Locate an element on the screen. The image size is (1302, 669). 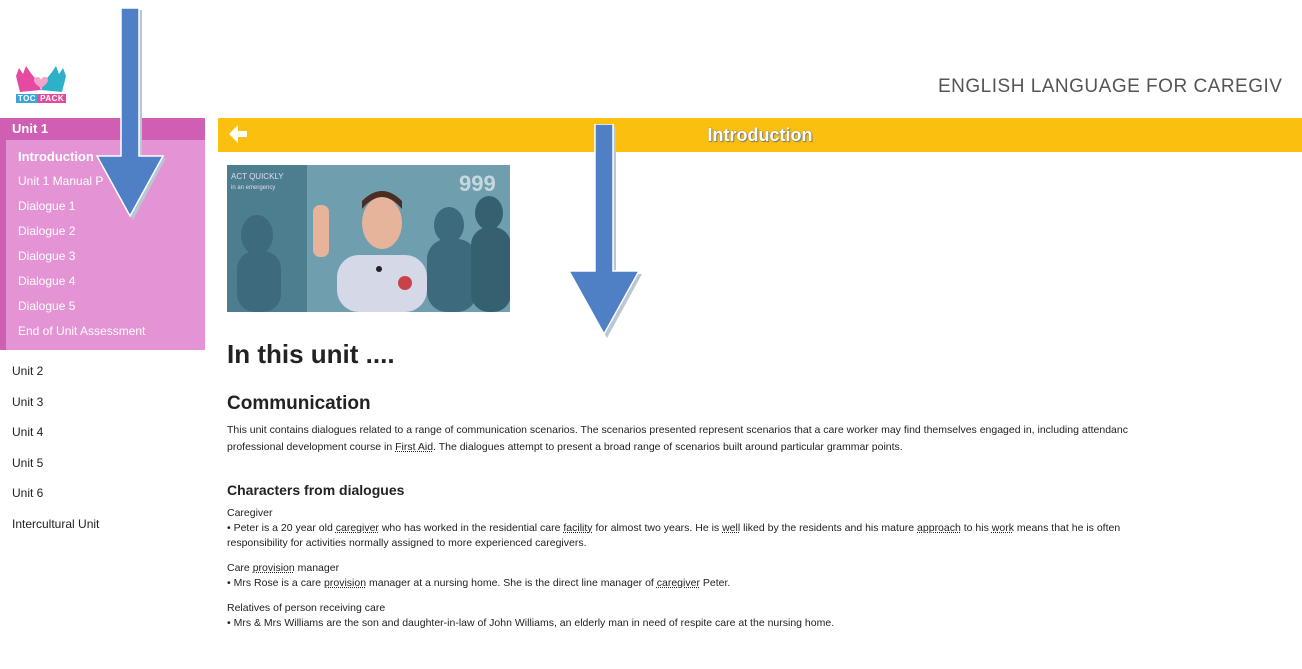
video-thumbnail: ACT QUICKLY in an emergency 999 is located at coordinates (368, 238).